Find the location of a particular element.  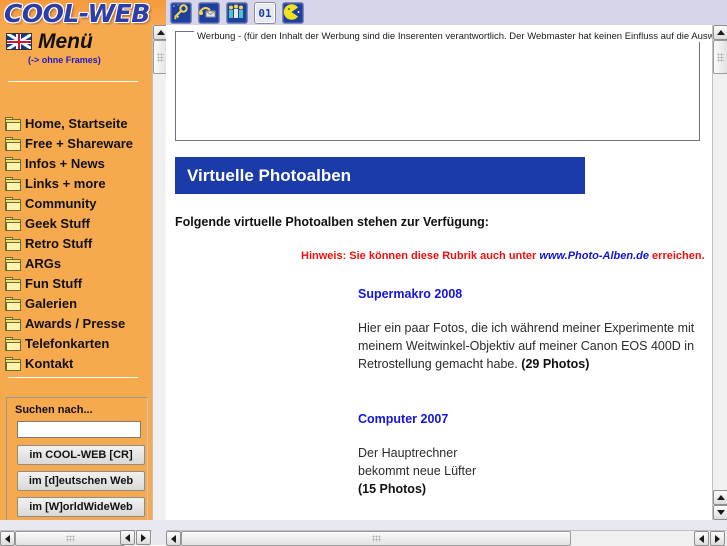

sidebar-item-telefonkarten: Telefonkarten is located at coordinates (77, 343).